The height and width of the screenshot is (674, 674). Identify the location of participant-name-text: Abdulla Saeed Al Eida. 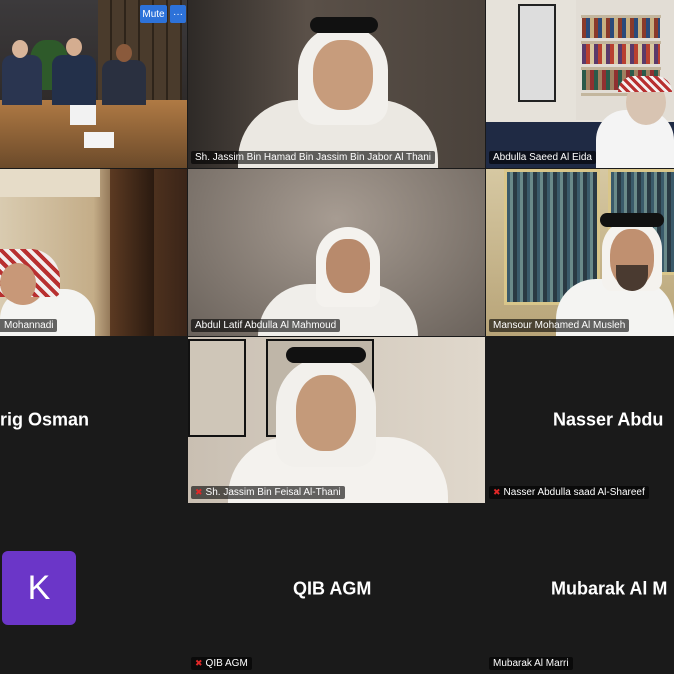
(542, 157).